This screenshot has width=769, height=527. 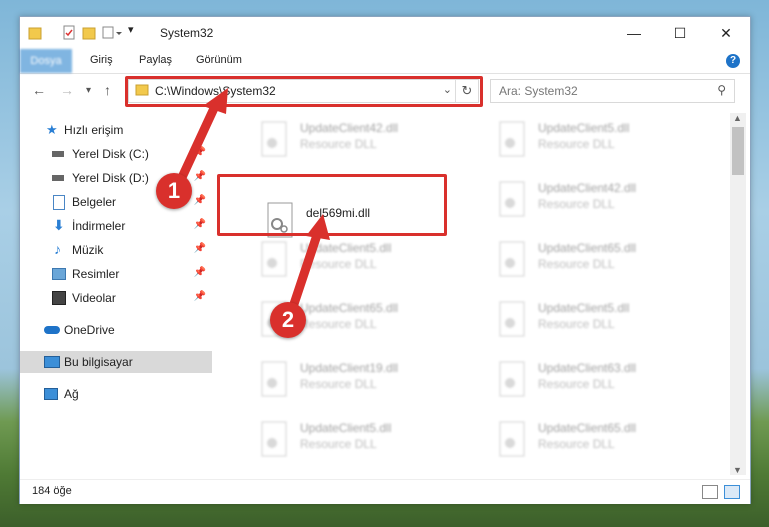 I want to click on address-highlight-box, so click(x=304, y=91).